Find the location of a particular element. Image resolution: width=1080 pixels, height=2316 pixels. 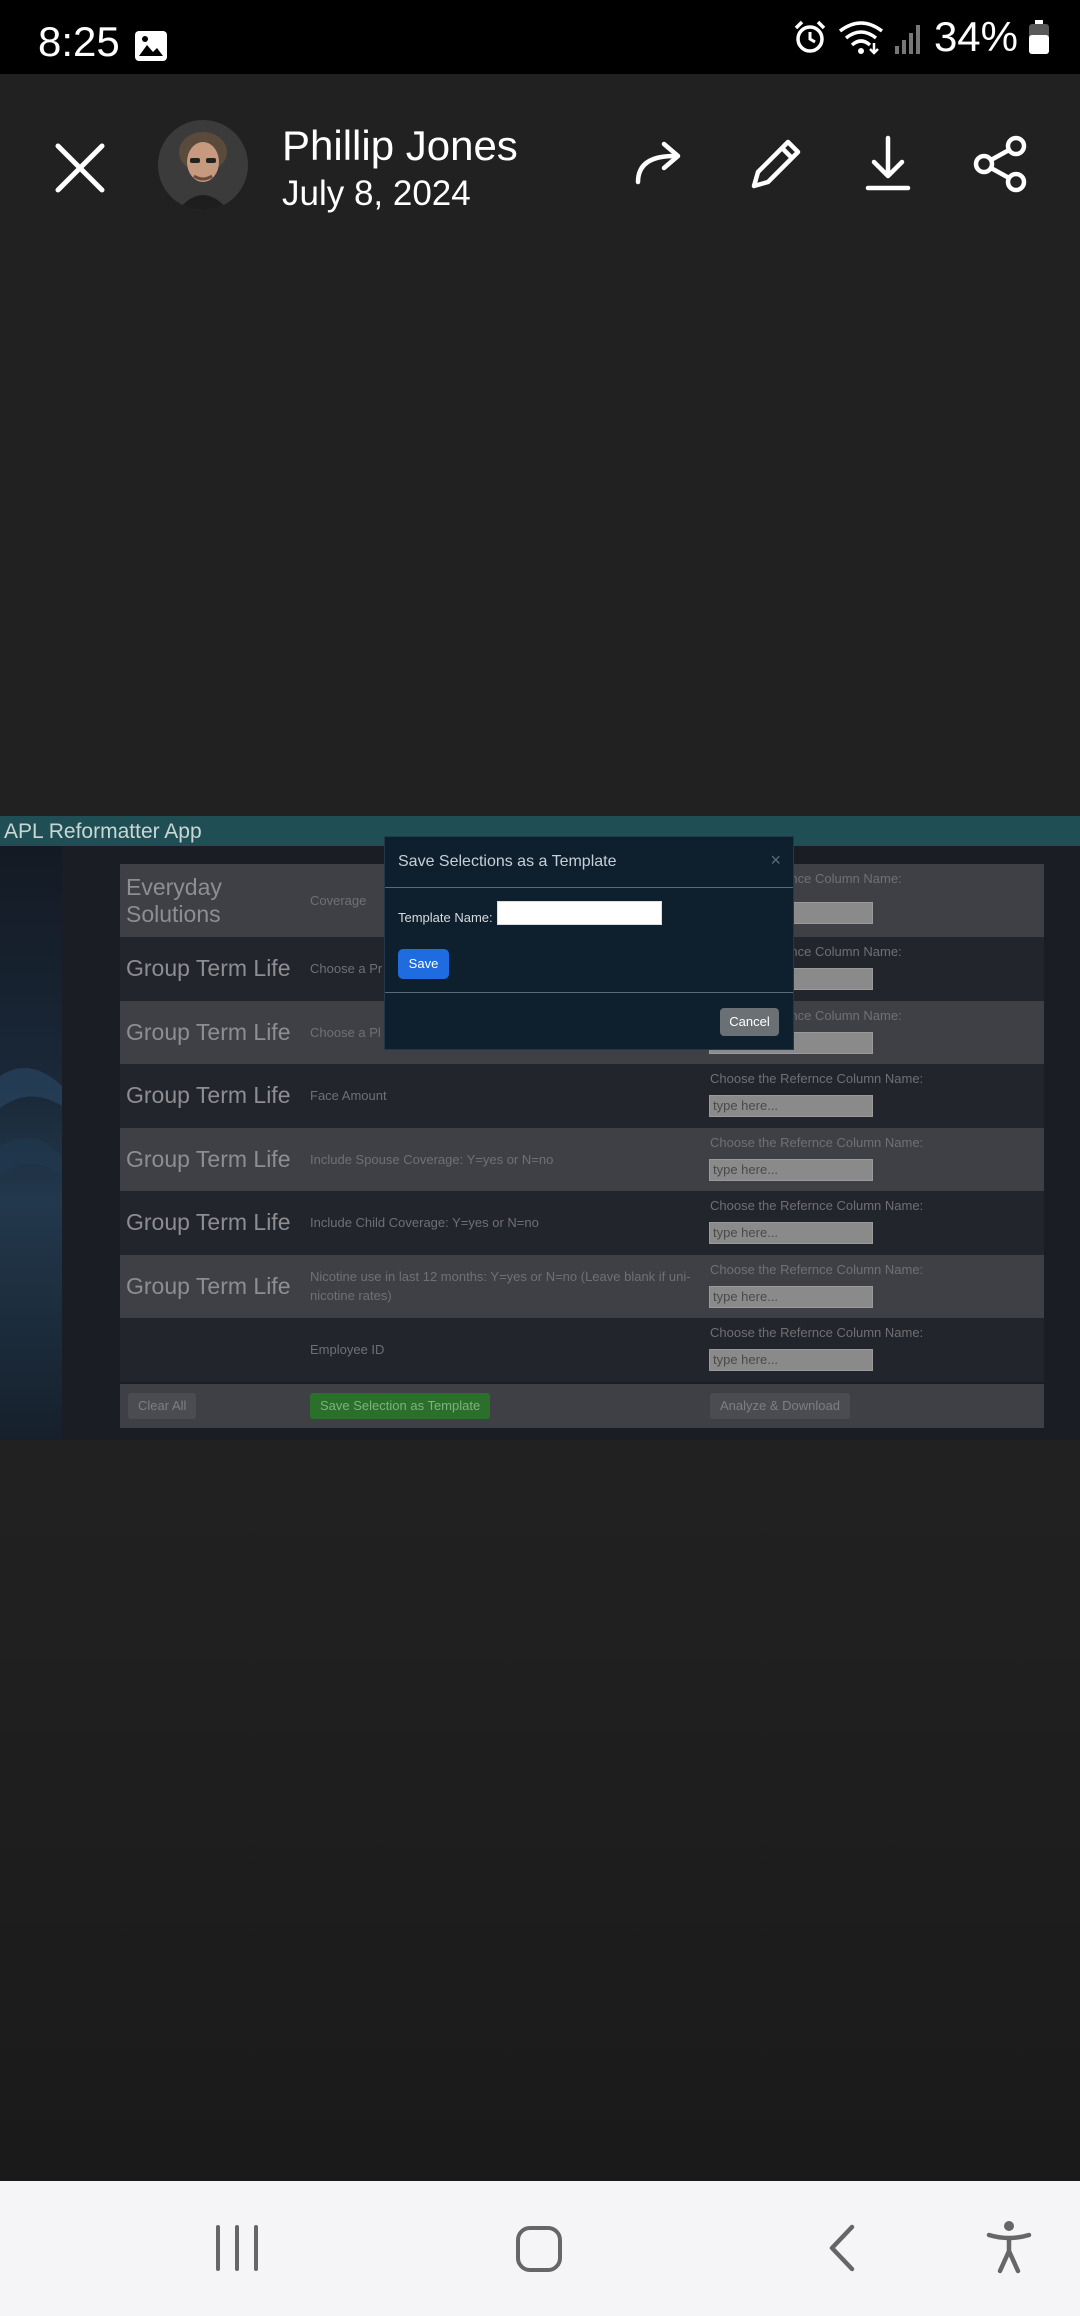

avatar-face-icon is located at coordinates (203, 165).